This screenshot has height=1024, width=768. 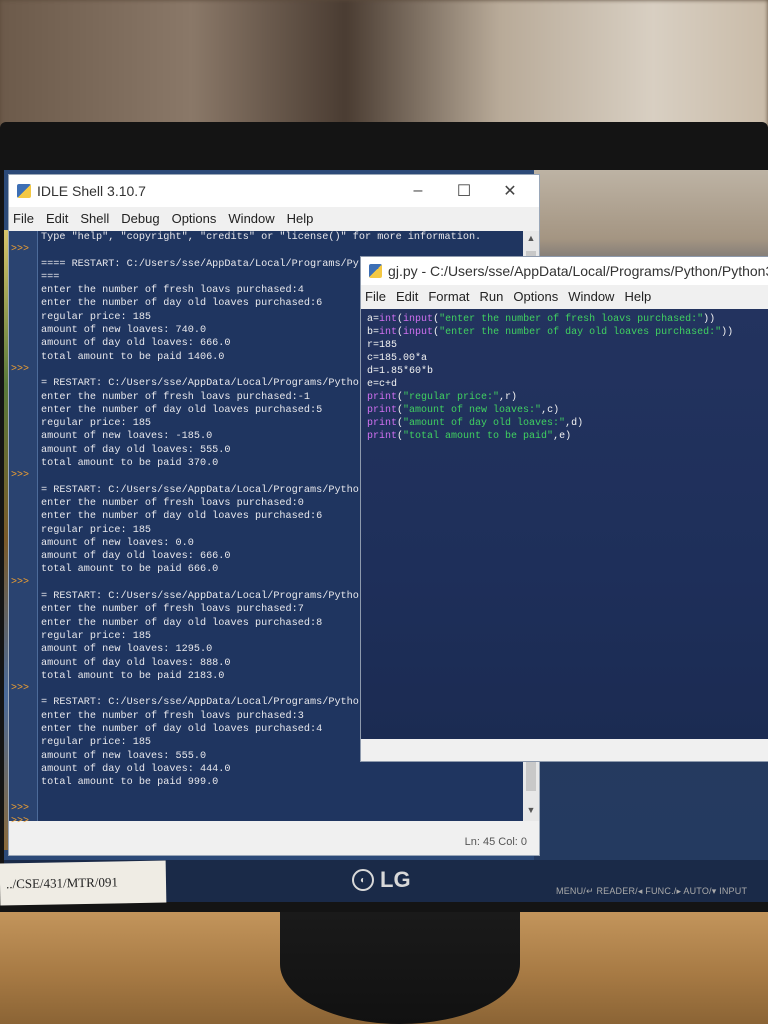 I want to click on shell-menubar: File Edit Shell Debug Options Window Help, so click(x=274, y=218).